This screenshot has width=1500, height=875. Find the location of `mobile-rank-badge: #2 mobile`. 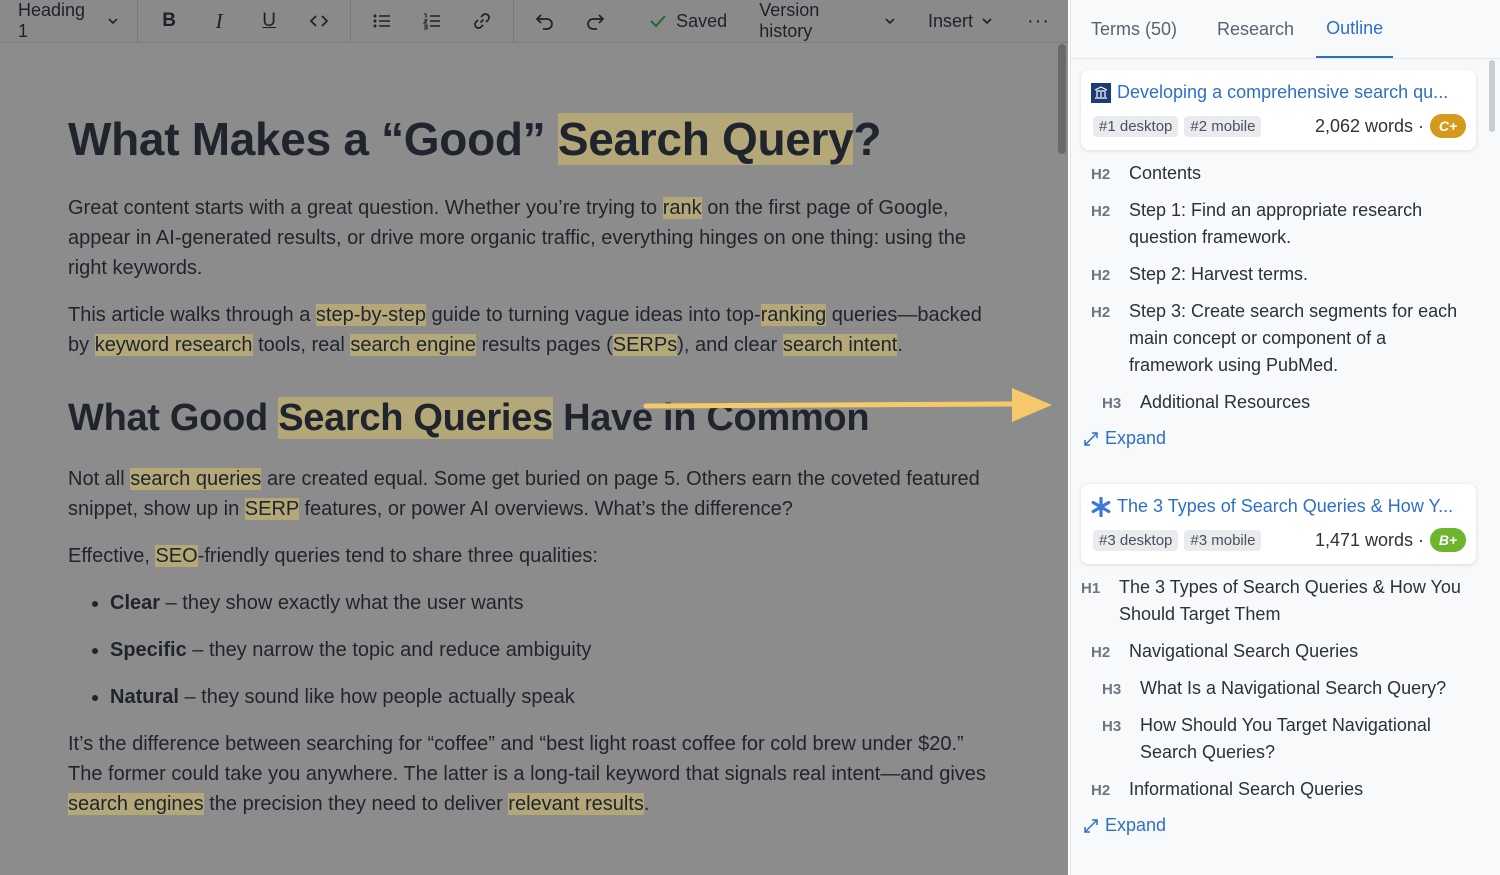

mobile-rank-badge: #2 mobile is located at coordinates (1223, 126).